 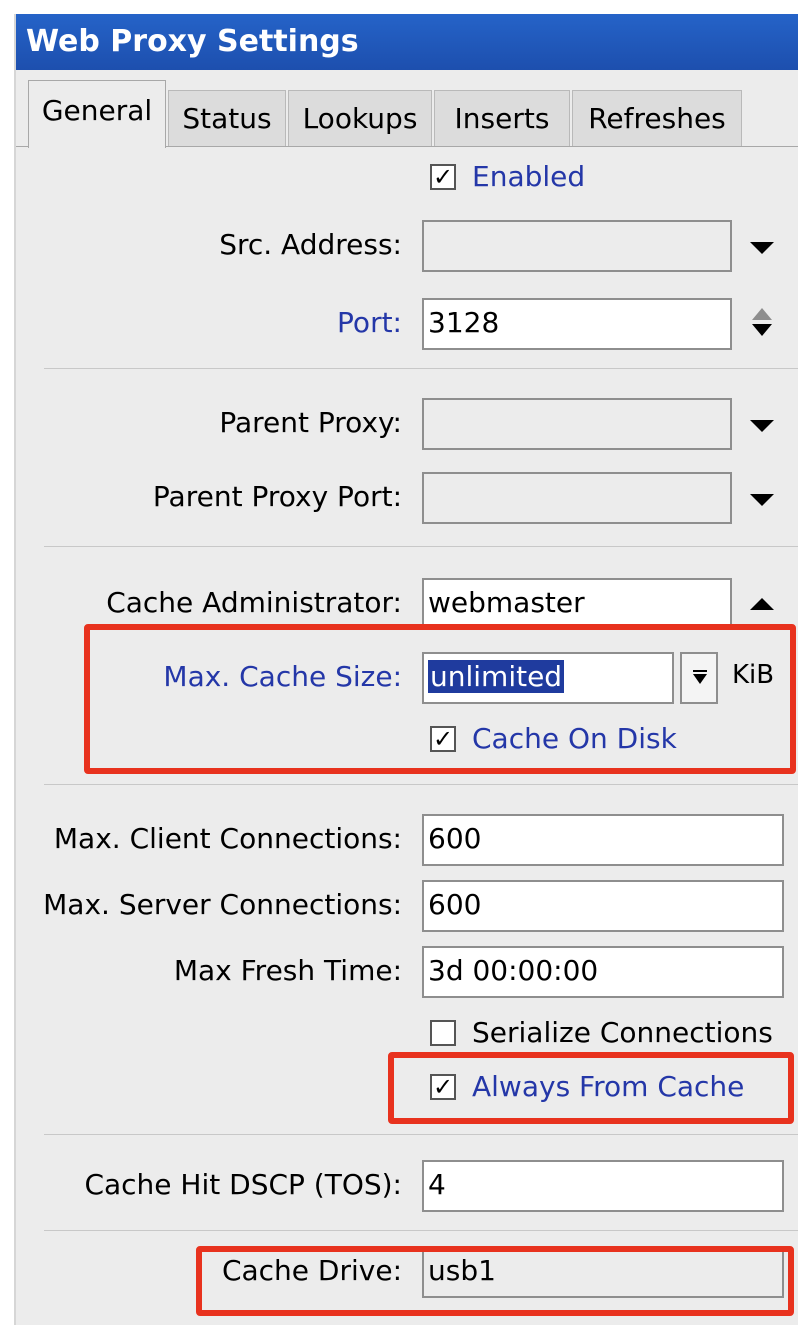 What do you see at coordinates (622, 1032) in the screenshot?
I see `serialize-connections-label: Serialize Connections` at bounding box center [622, 1032].